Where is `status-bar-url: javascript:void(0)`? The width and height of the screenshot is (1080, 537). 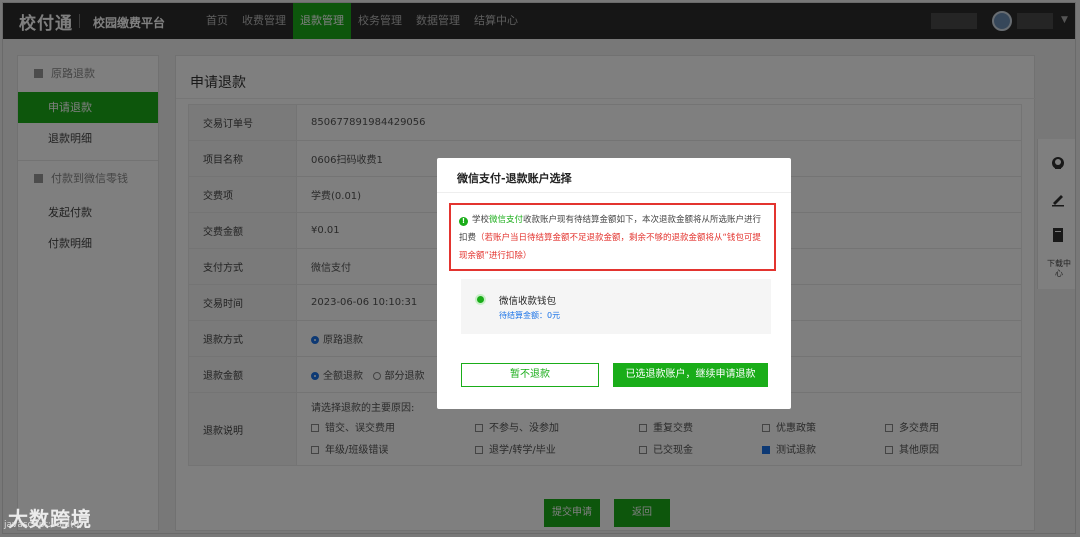 status-bar-url: javascript:void(0) is located at coordinates (43, 525).